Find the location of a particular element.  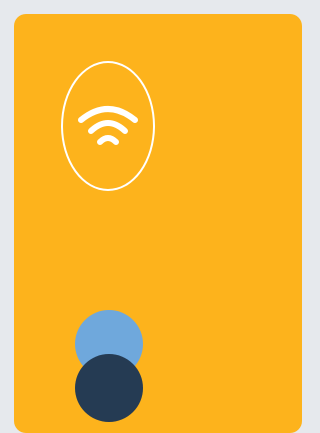

contactless-wifi-icon is located at coordinates (108, 125).